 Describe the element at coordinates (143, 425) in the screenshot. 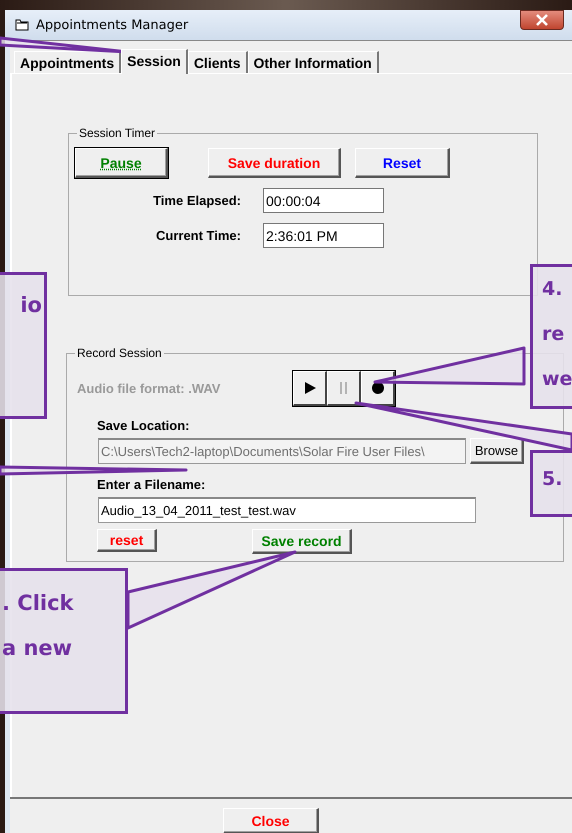

I see `field-label: Save Location:` at that location.